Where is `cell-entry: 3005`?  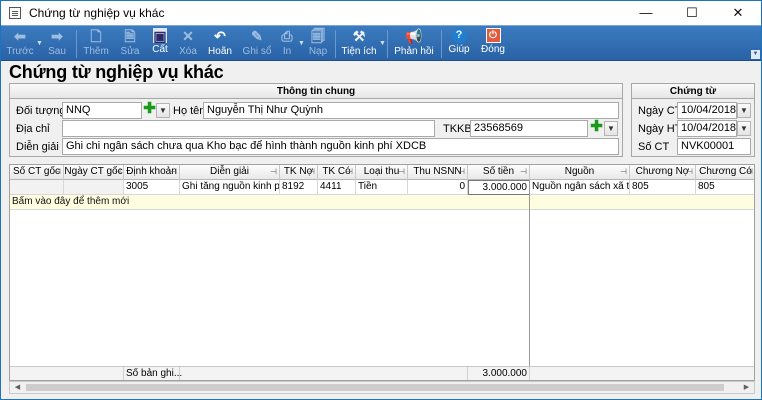 cell-entry: 3005 is located at coordinates (152, 187).